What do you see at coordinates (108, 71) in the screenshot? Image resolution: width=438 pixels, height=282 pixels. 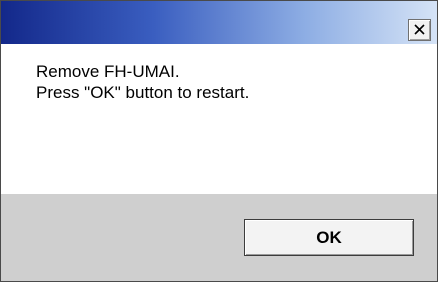 I see `message-line-remove: Remove FH-UMAI.` at bounding box center [108, 71].